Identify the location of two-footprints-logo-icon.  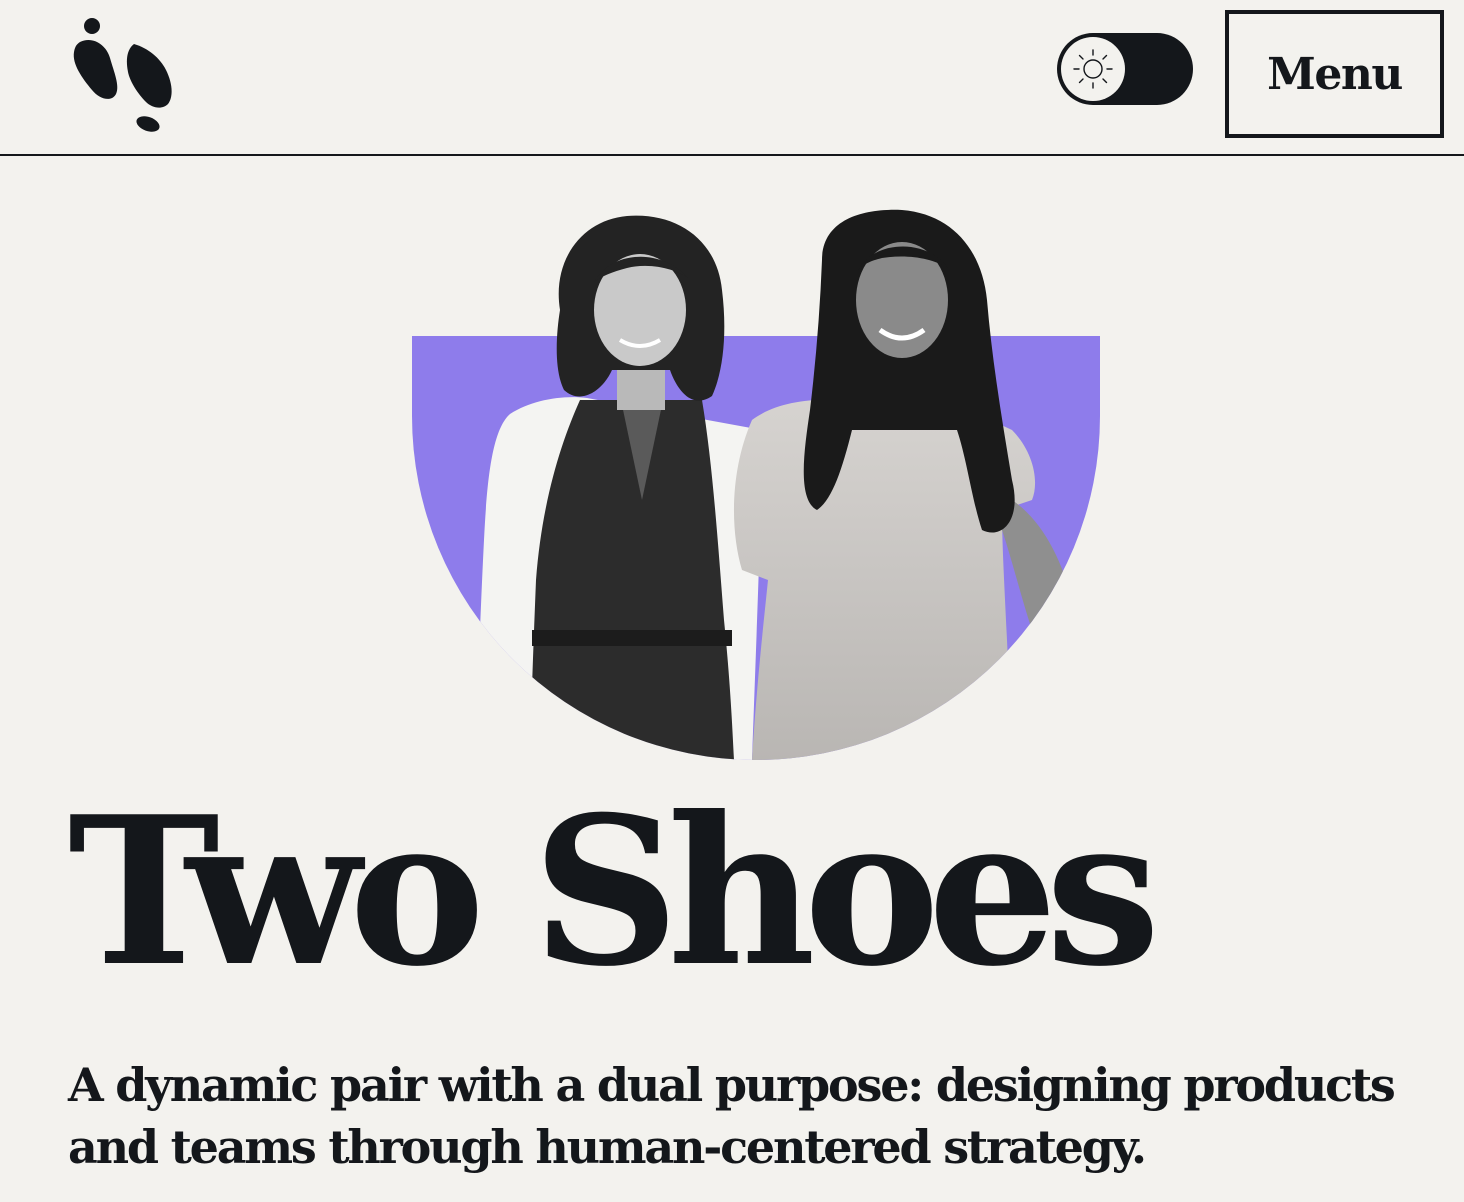
(122, 75).